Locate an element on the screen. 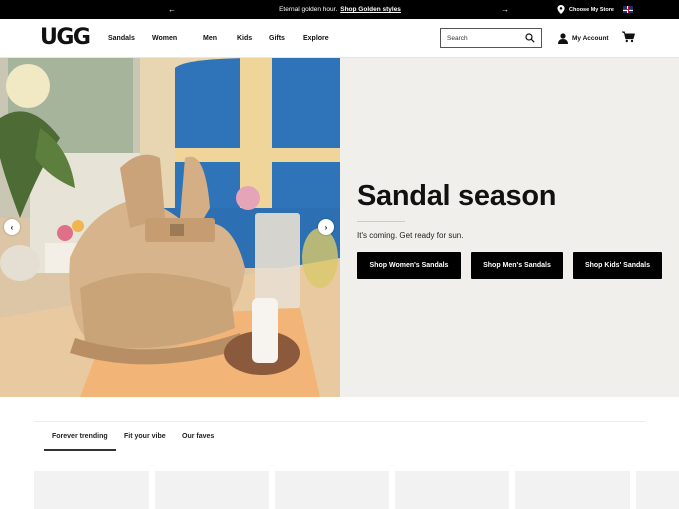  choose-store-link: Choose My Store is located at coordinates (585, 9).